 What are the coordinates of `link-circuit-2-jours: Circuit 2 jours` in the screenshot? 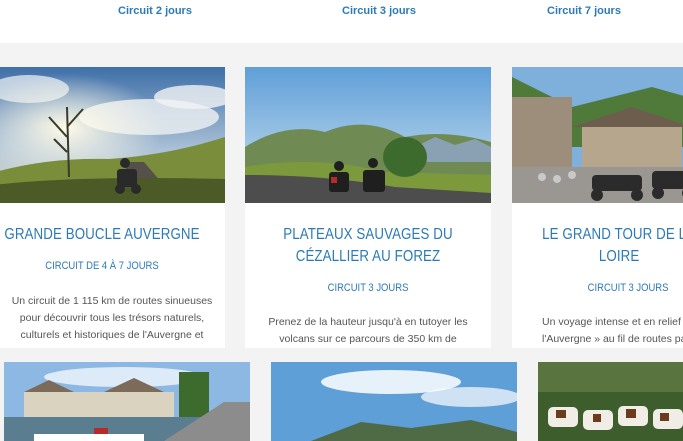 It's located at (155, 11).